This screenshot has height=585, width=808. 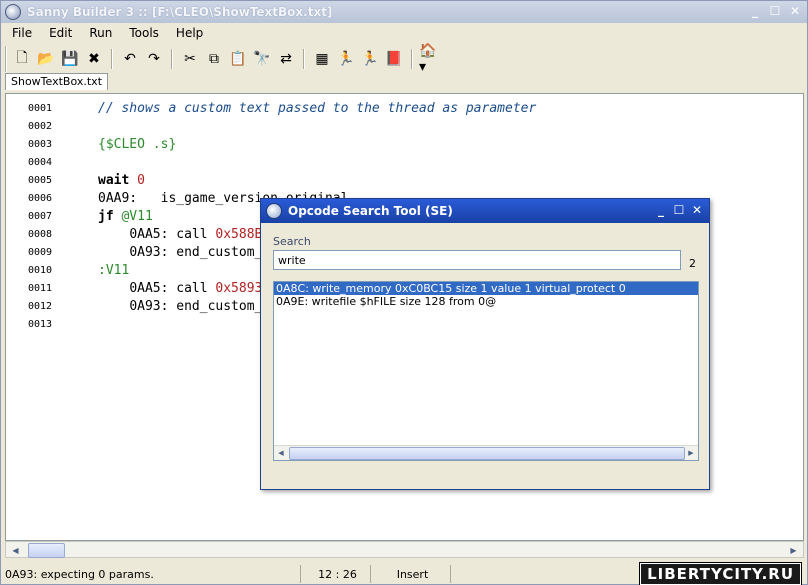 I want to click on menu-file: File, so click(x=22, y=33).